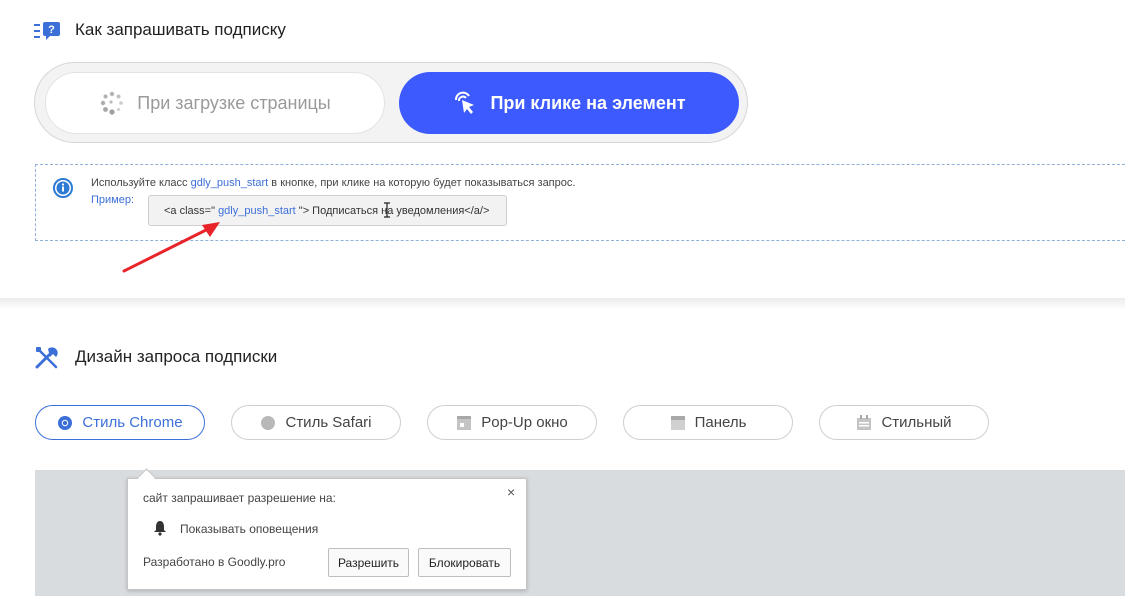 Image resolution: width=1125 pixels, height=596 pixels. Describe the element at coordinates (916, 422) in the screenshot. I see `style-stylish-label: Стильный` at that location.